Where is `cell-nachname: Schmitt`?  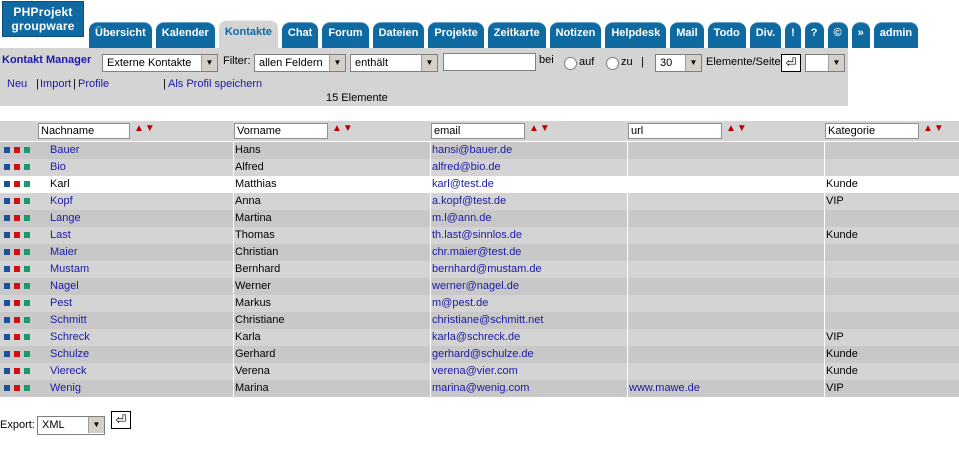
cell-nachname: Schmitt is located at coordinates (62, 320).